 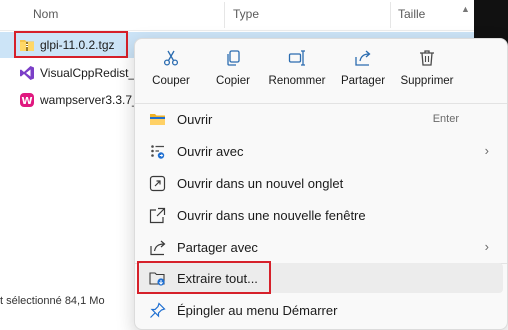 I want to click on menu-item-open-with: Ouvrir avec ›, so click(x=321, y=151).